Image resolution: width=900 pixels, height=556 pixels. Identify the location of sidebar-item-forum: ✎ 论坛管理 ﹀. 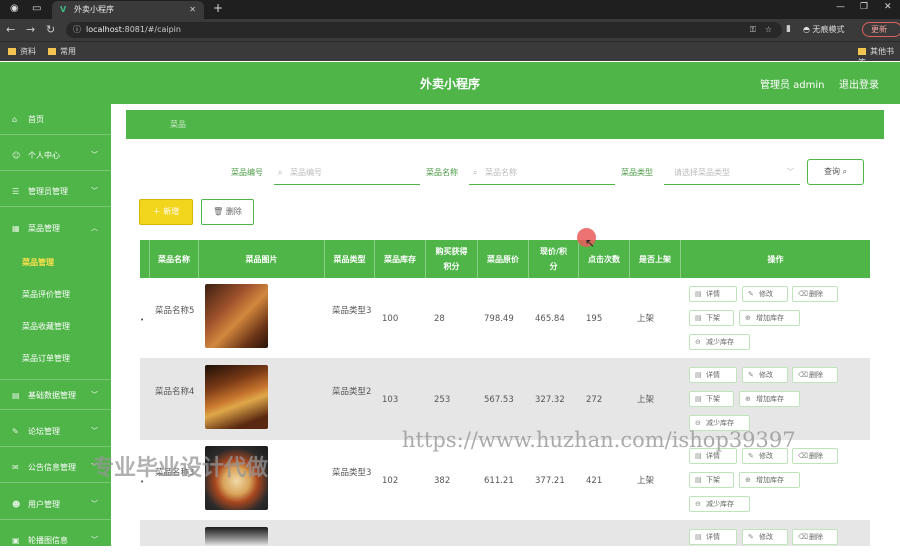
(55, 431).